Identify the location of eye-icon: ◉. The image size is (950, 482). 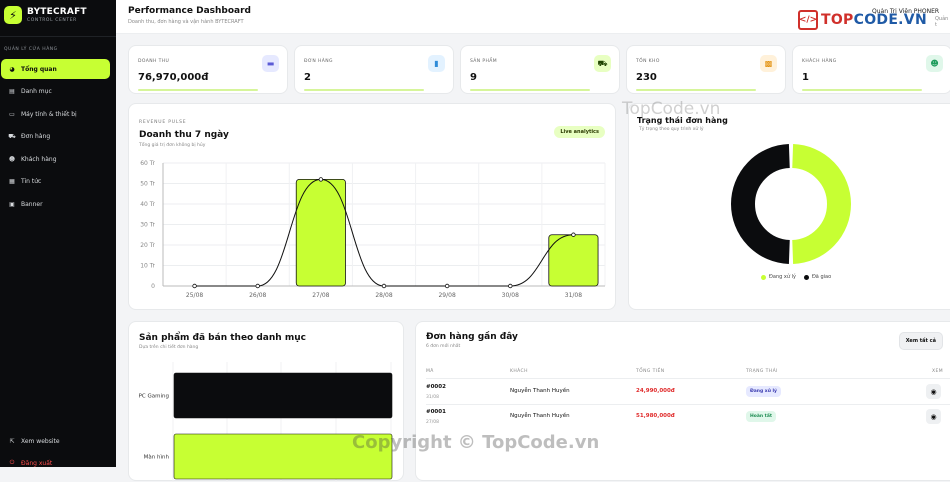
(933, 391).